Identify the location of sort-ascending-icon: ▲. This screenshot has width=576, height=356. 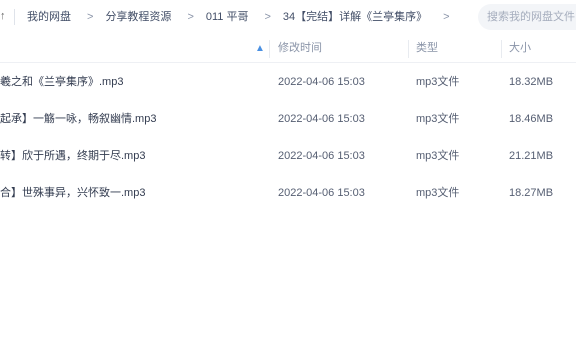
(260, 48).